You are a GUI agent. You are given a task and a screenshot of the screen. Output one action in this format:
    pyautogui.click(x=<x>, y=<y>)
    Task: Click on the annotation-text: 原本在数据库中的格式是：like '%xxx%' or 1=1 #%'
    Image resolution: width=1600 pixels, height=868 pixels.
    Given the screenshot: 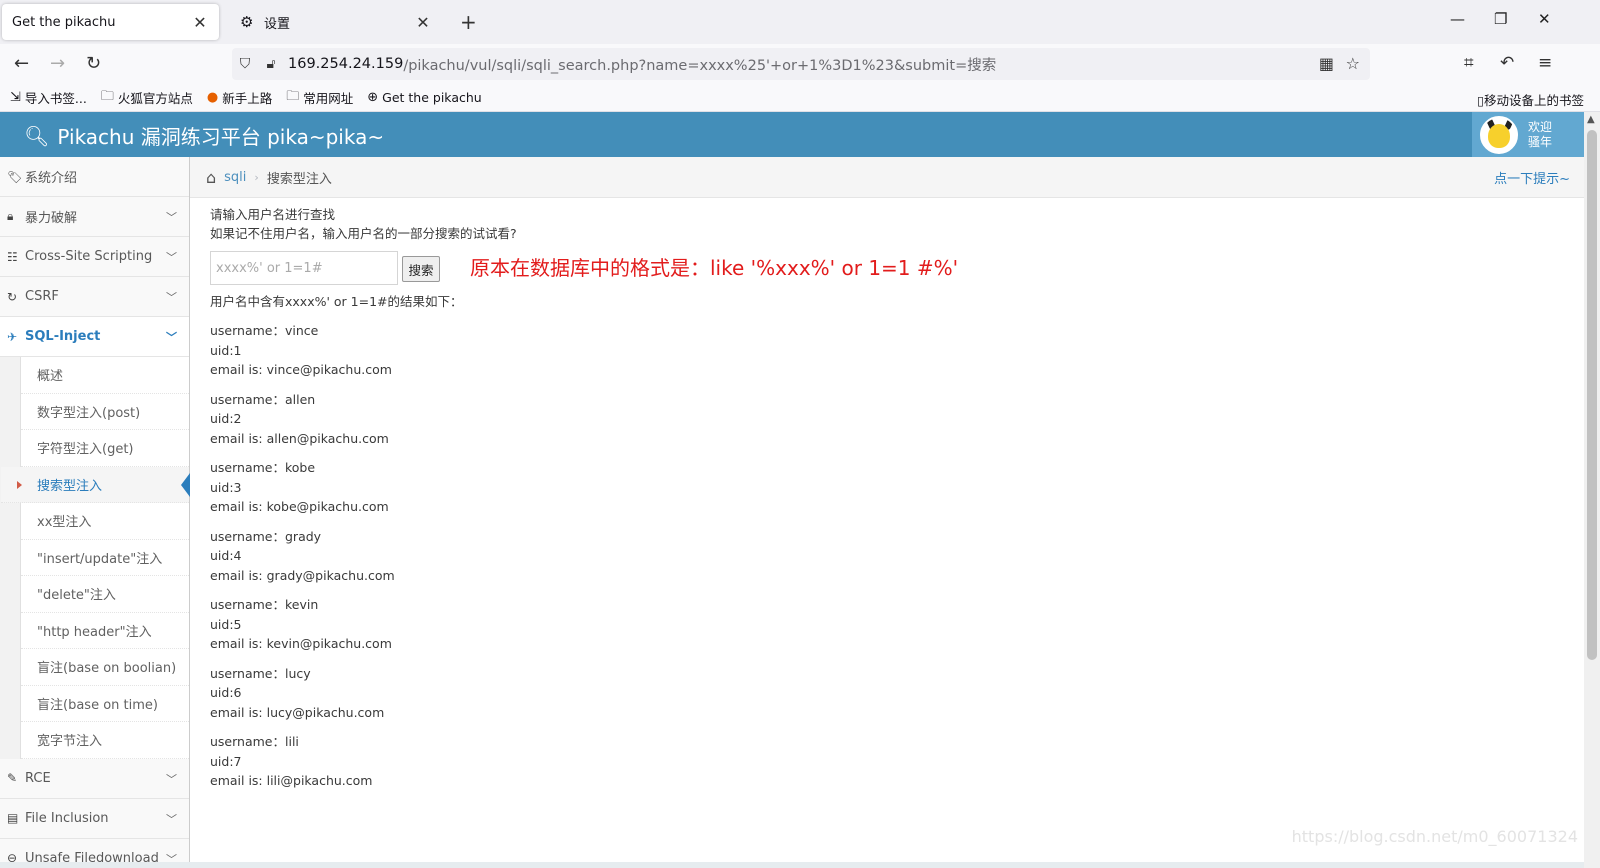 What is the action you would take?
    pyautogui.click(x=714, y=268)
    